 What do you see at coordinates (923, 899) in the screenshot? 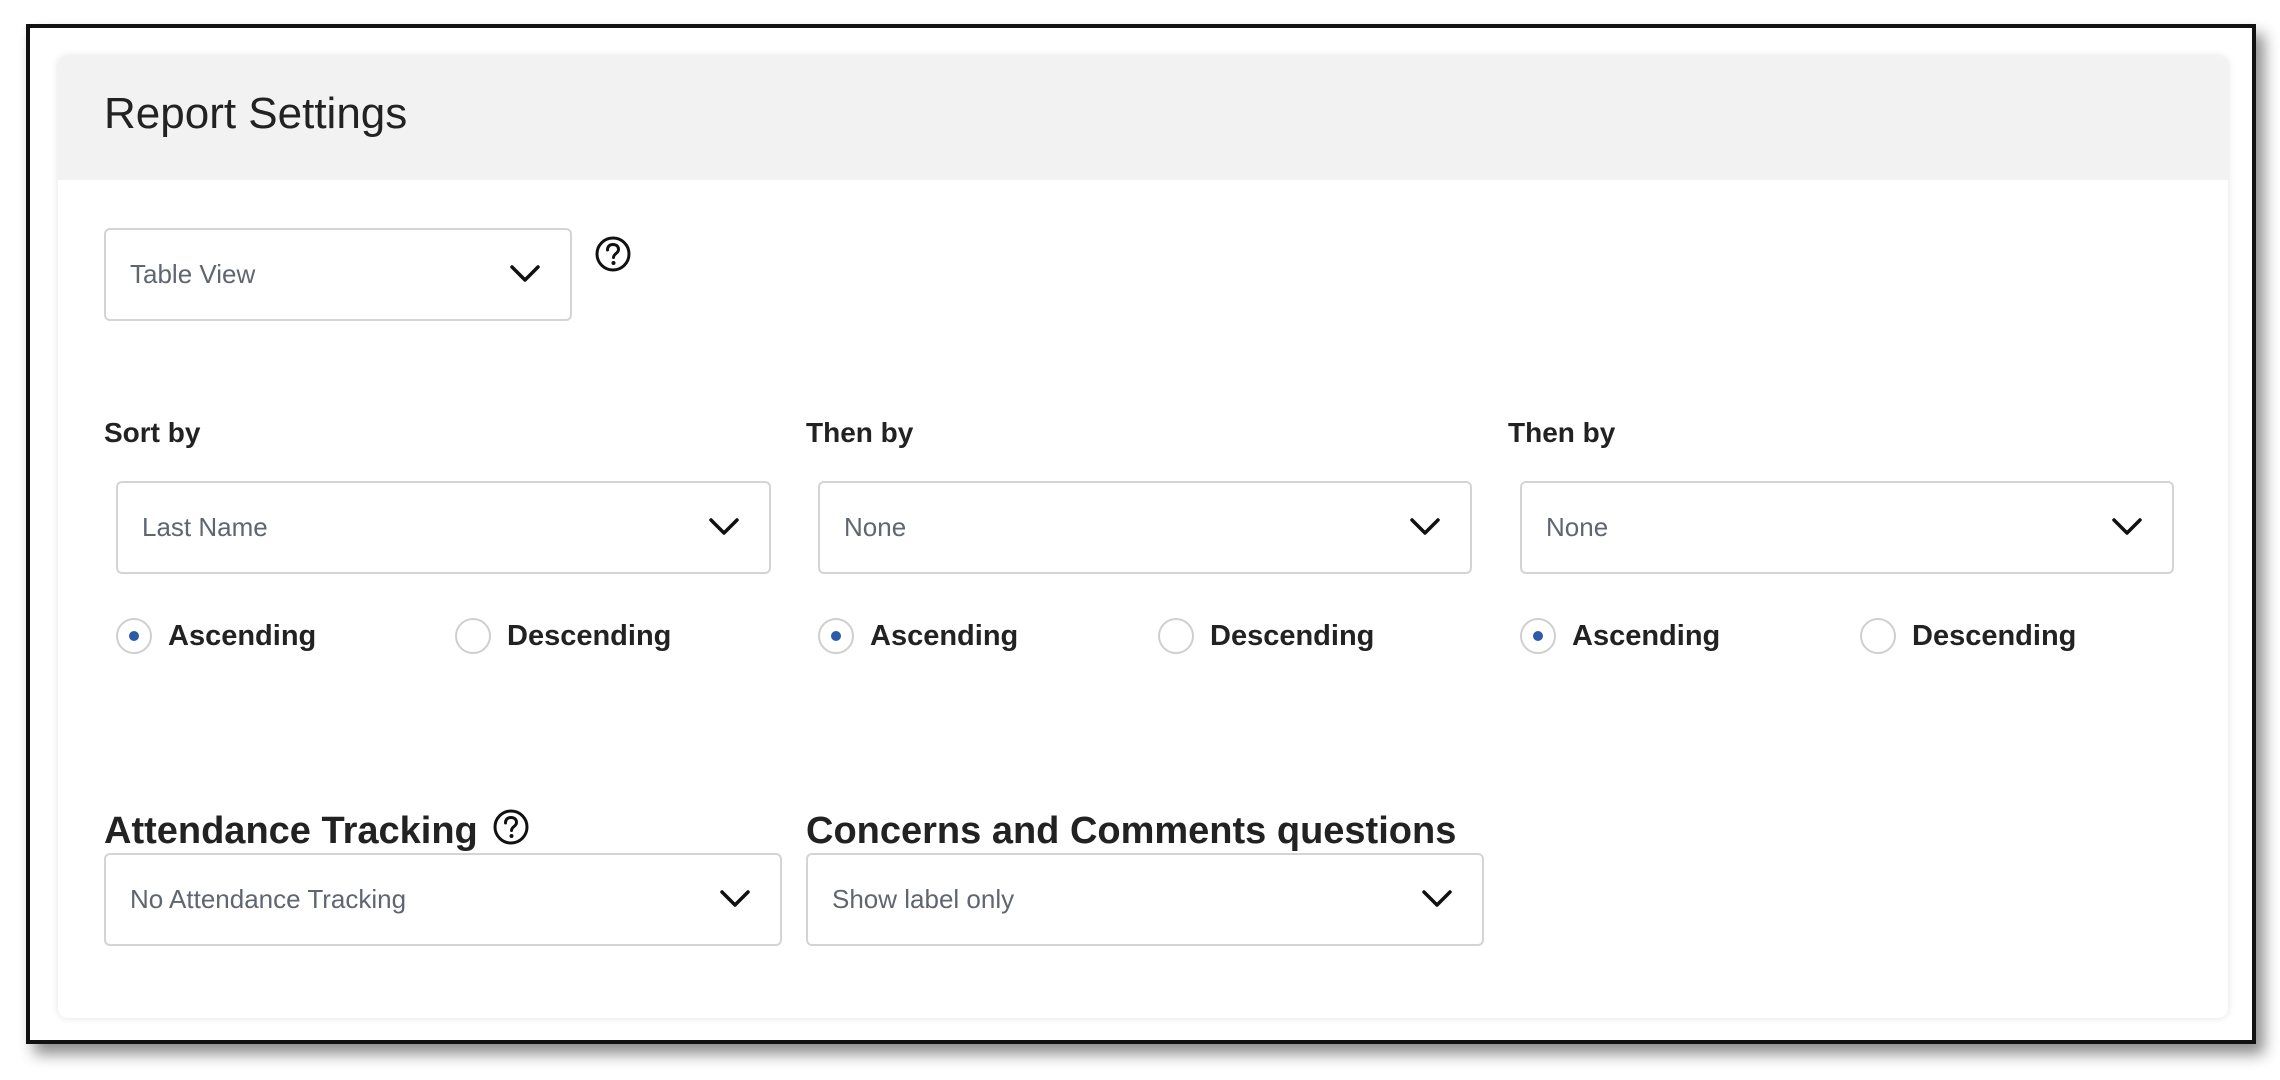
I see `concerns-comments-value: Show label only` at bounding box center [923, 899].